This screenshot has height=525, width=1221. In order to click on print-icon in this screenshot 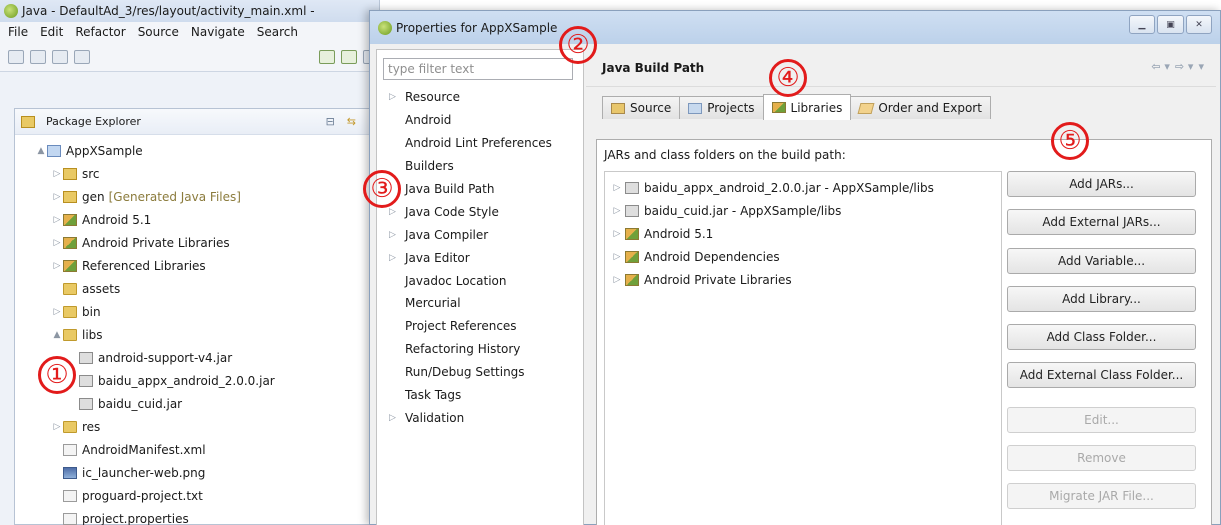, I will do `click(82, 56)`.